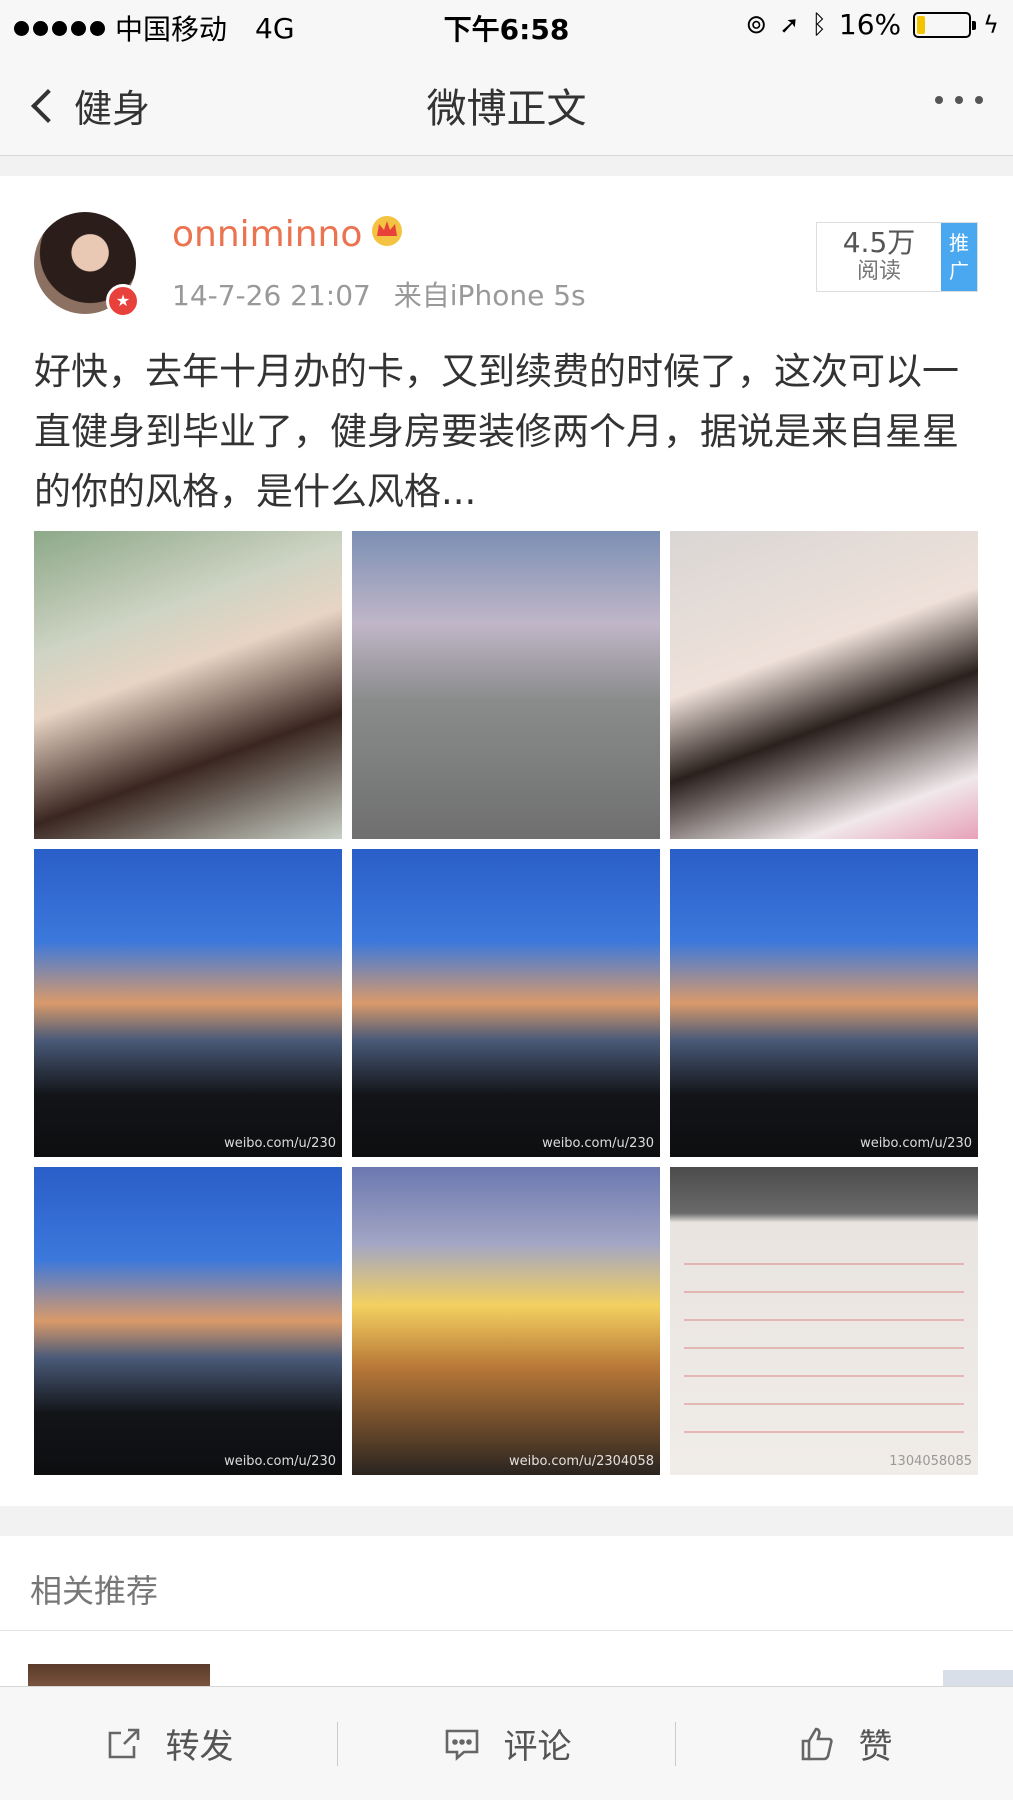 The height and width of the screenshot is (1800, 1013). What do you see at coordinates (506, 25) in the screenshot?
I see `status-bar: 中国移动 4G 下午6:58 ⊚ ➚ ᛒ 16% ϟ` at bounding box center [506, 25].